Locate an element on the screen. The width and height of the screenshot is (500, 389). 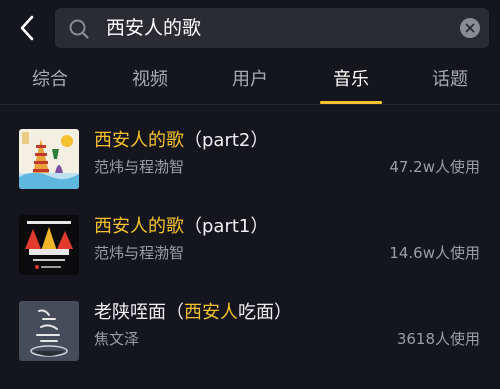
search-input: 西安人的歌 is located at coordinates (153, 28).